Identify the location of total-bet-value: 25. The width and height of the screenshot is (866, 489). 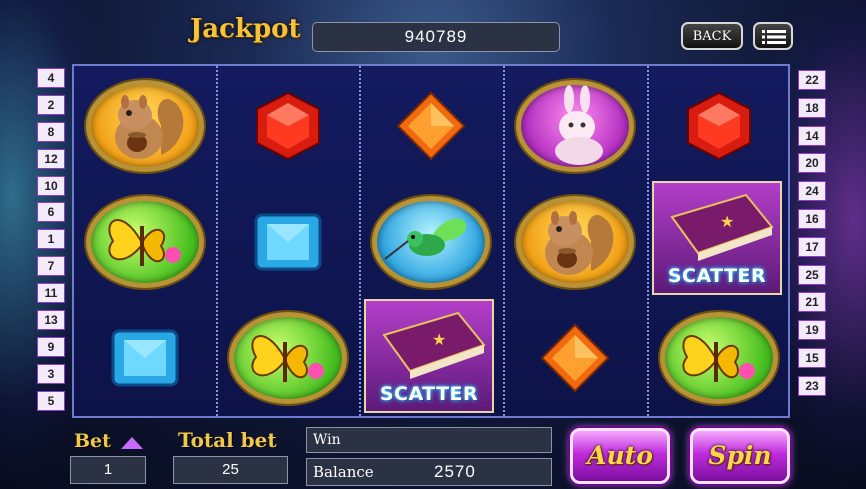
(230, 470).